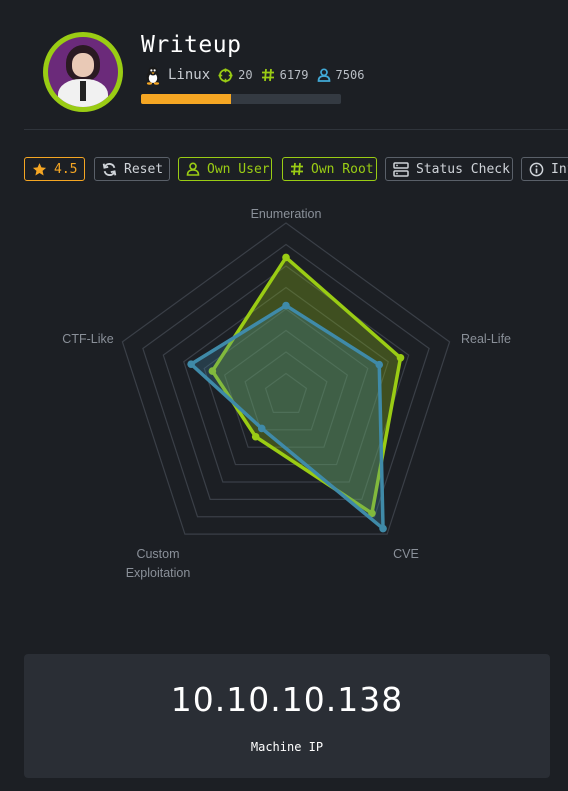 Image resolution: width=568 pixels, height=791 pixels. What do you see at coordinates (257, 75) in the screenshot?
I see `machine-meta: Linux 20 6179 7506` at bounding box center [257, 75].